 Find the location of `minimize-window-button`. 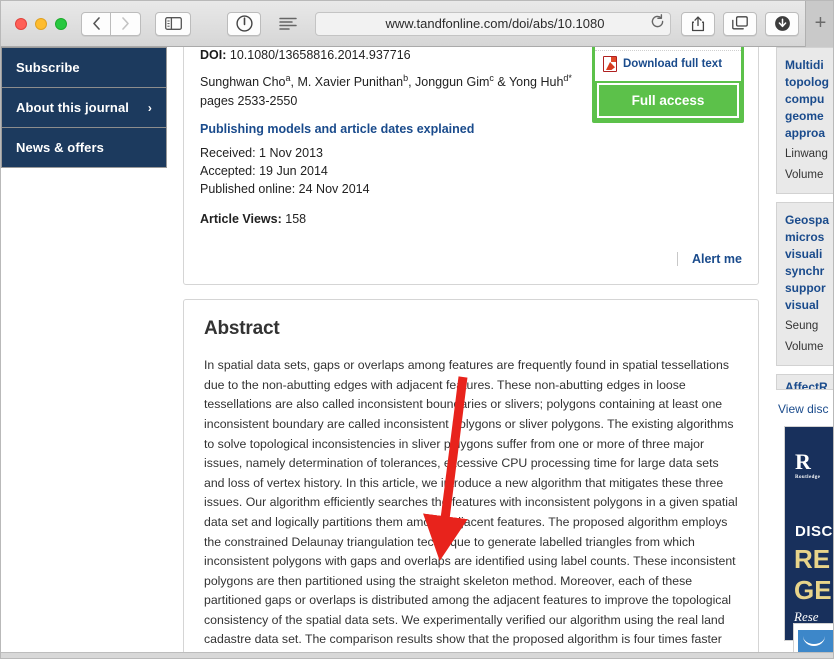

minimize-window-button is located at coordinates (41, 23).